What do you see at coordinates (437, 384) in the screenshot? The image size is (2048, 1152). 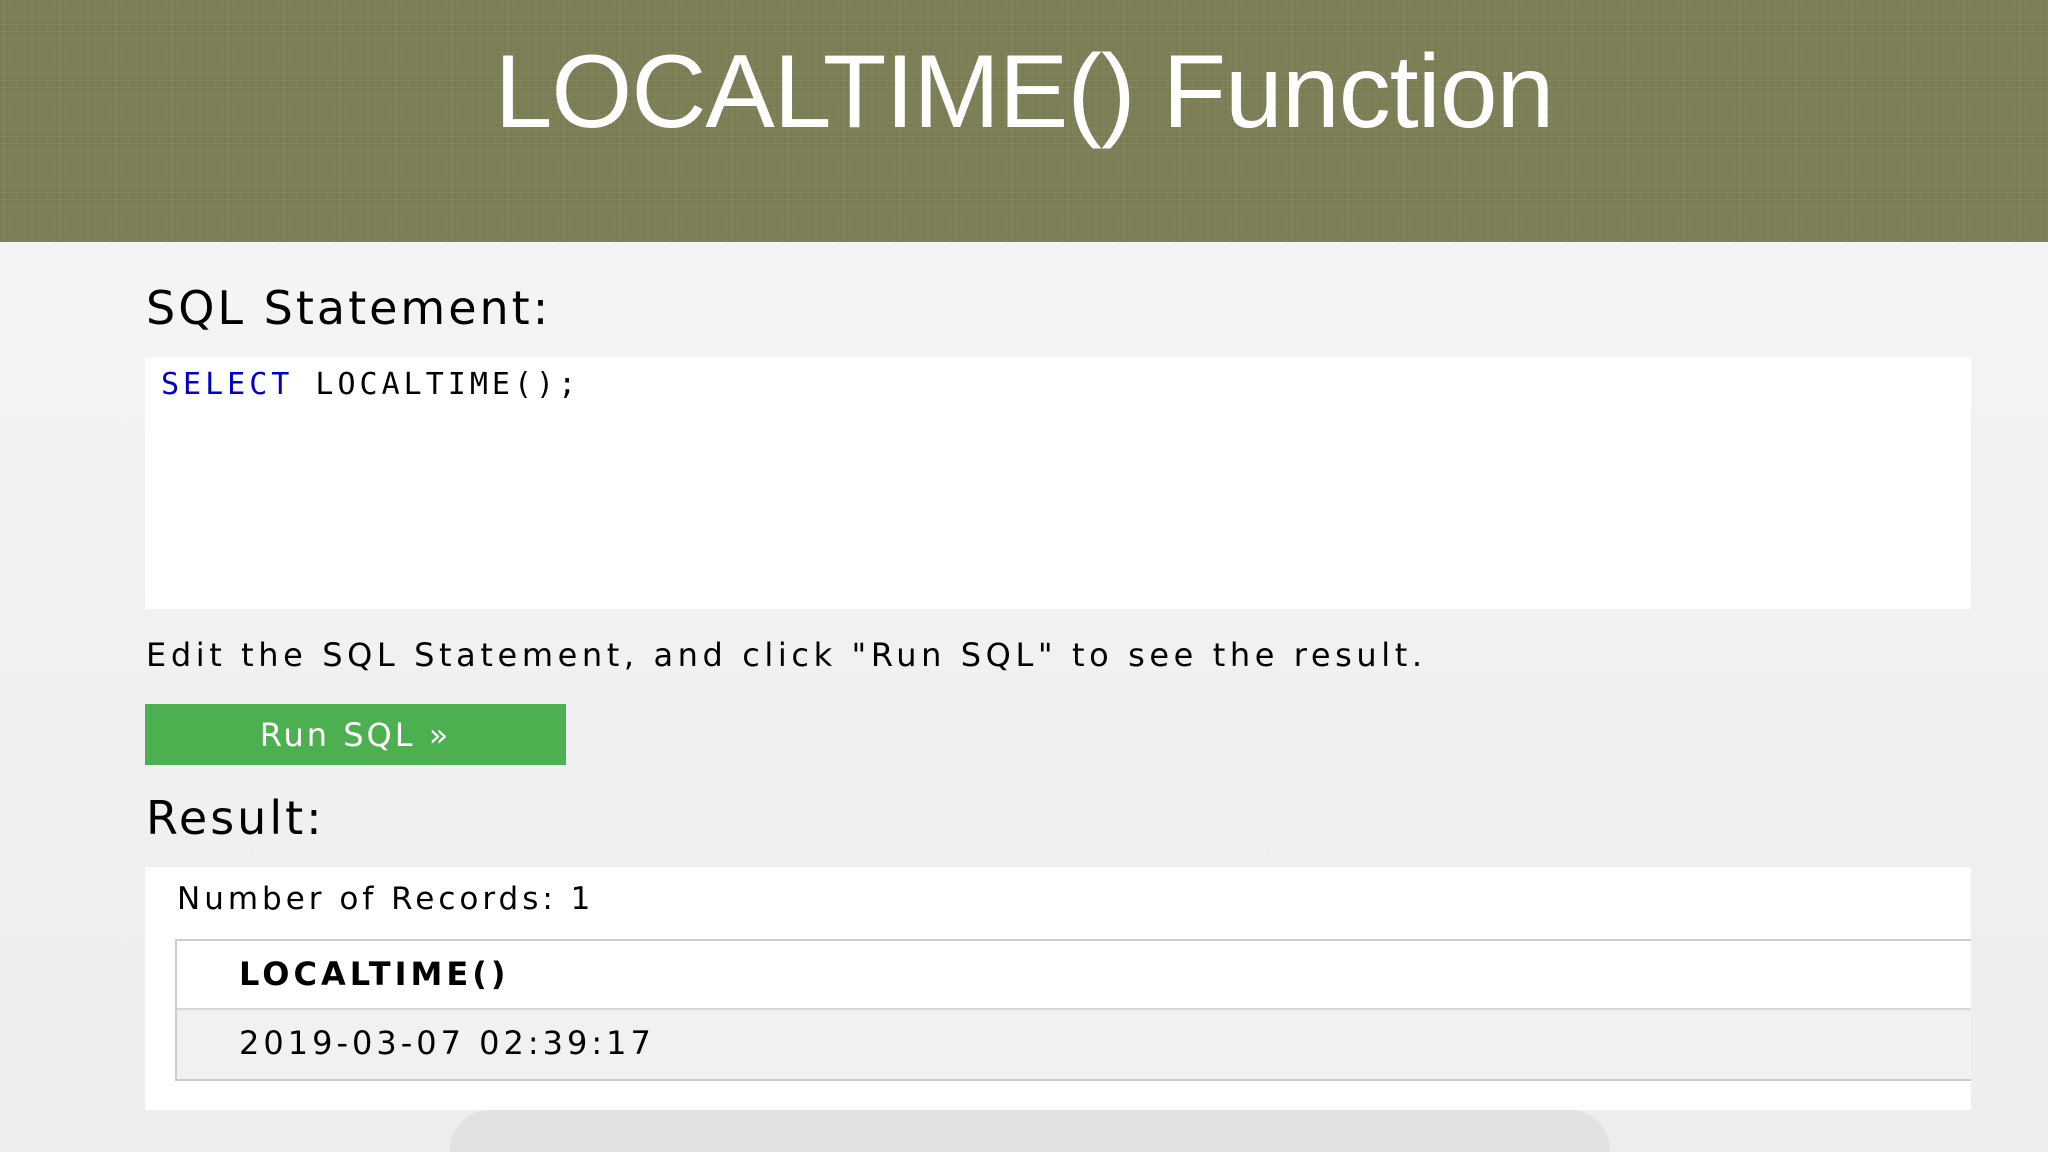 I see `sql-code-rest: LOCALTIME();` at bounding box center [437, 384].